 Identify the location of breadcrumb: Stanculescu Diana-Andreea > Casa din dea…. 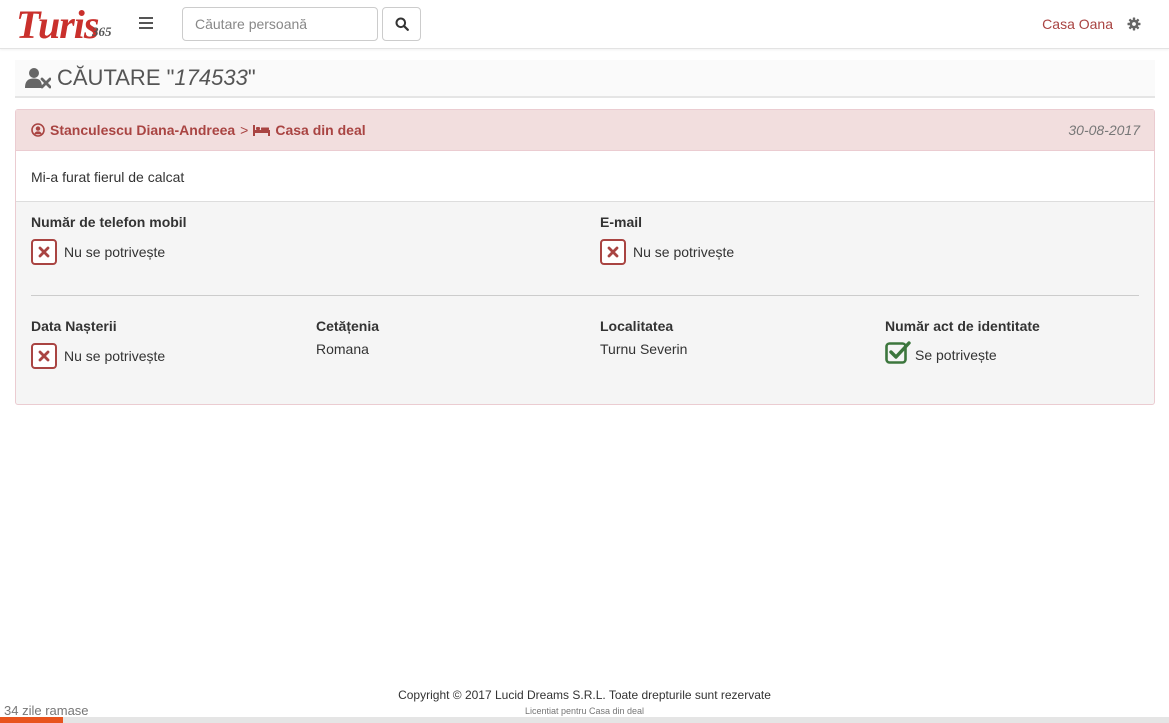
(198, 130).